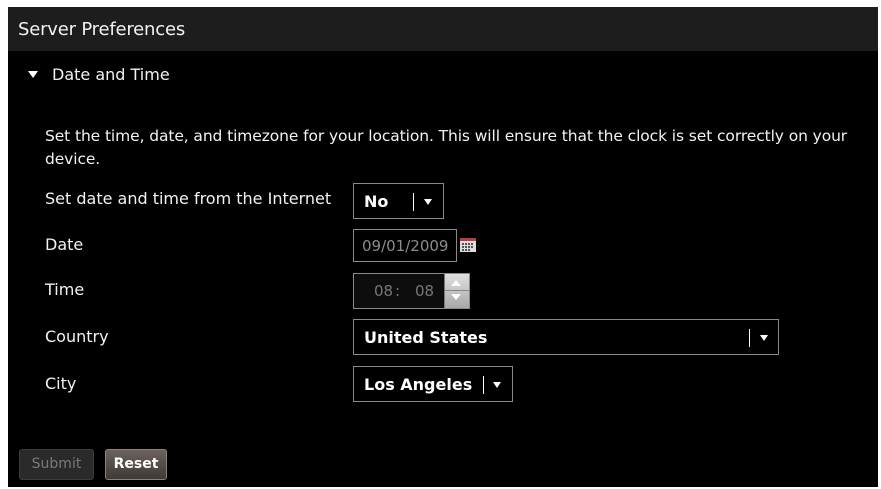  What do you see at coordinates (188, 198) in the screenshot?
I see `internet-time-label: Set date and time from the Internet` at bounding box center [188, 198].